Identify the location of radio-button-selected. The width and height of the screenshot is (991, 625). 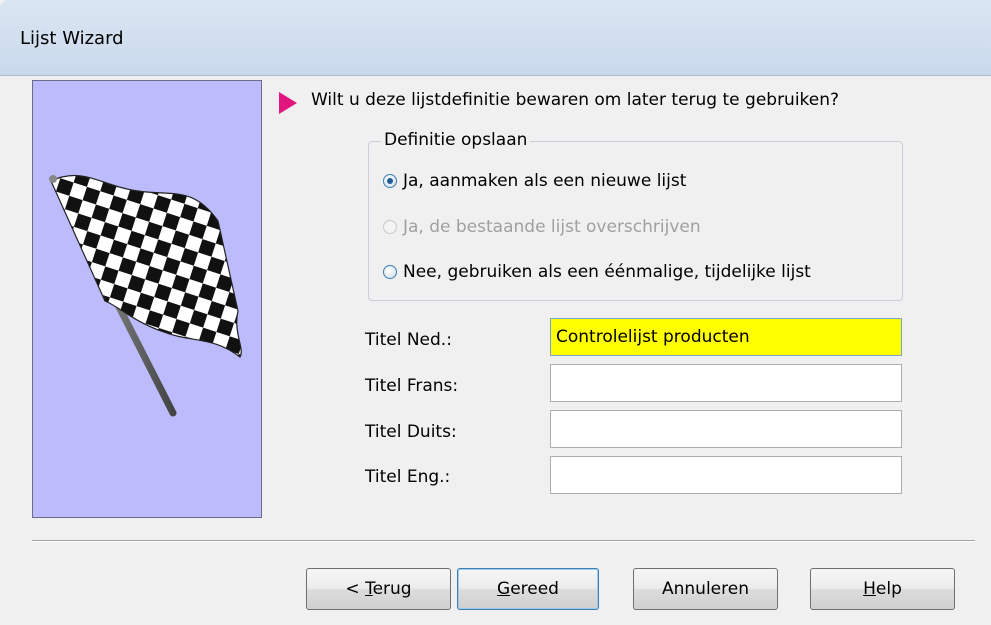
(390, 181).